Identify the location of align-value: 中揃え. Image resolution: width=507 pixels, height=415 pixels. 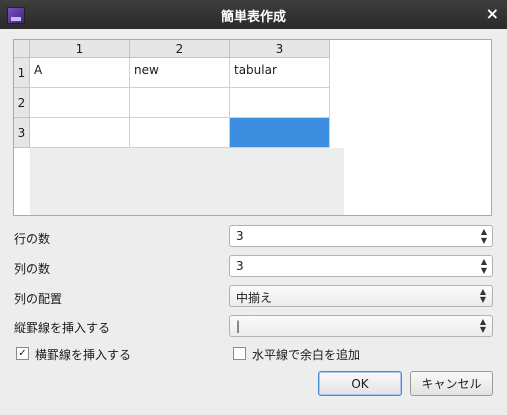
(254, 298).